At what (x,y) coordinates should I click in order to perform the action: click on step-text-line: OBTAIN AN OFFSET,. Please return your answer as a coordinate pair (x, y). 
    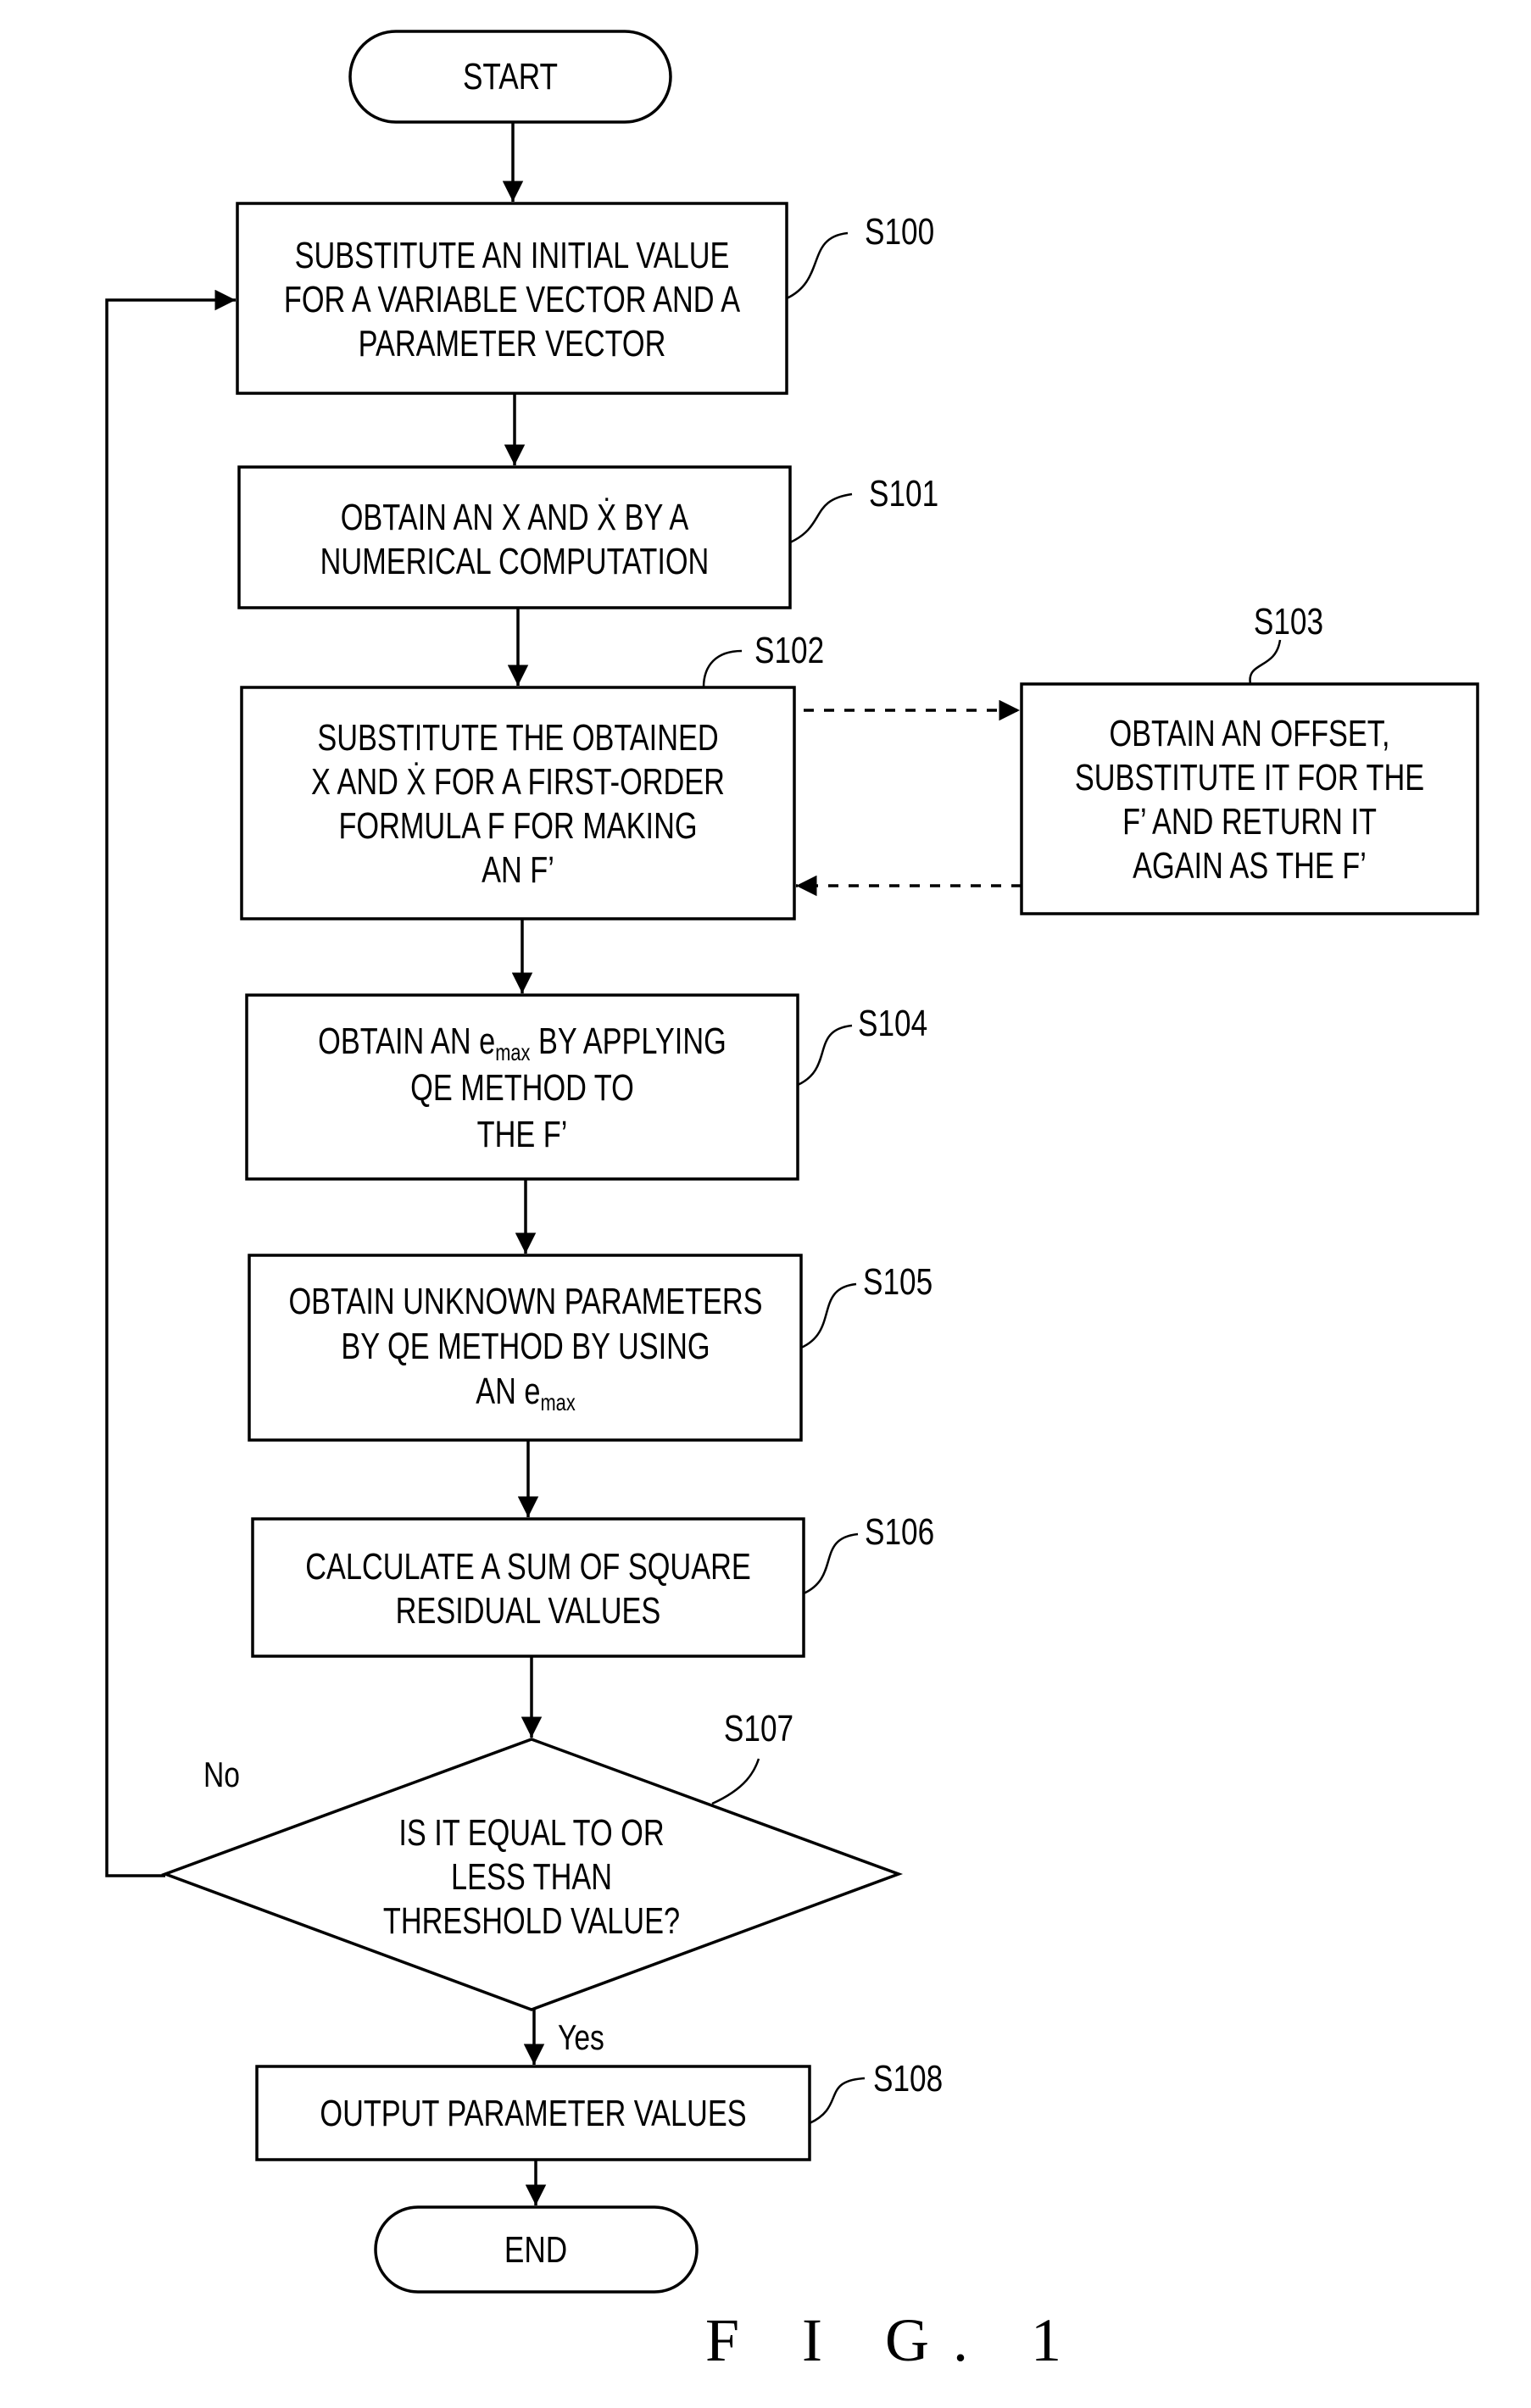
    Looking at the image, I should click on (1250, 733).